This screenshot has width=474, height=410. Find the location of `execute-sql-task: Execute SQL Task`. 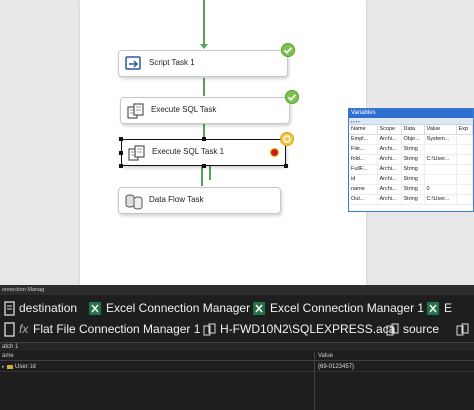

execute-sql-task: Execute SQL Task is located at coordinates (205, 110).